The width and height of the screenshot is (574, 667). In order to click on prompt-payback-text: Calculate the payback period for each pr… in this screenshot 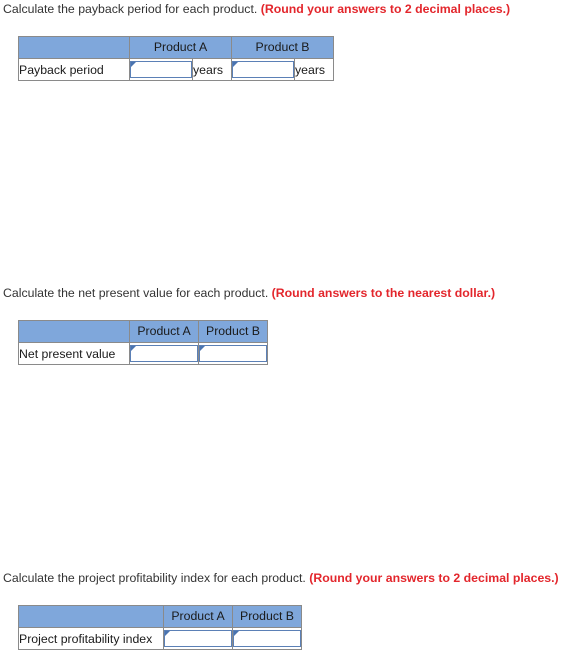, I will do `click(132, 9)`.